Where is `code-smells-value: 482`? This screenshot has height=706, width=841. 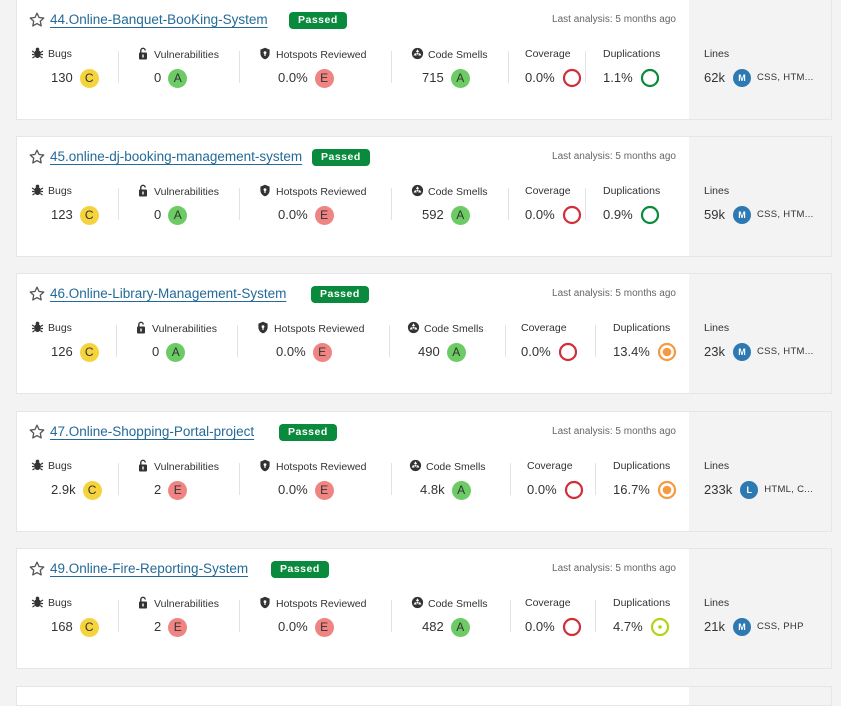 code-smells-value: 482 is located at coordinates (433, 627).